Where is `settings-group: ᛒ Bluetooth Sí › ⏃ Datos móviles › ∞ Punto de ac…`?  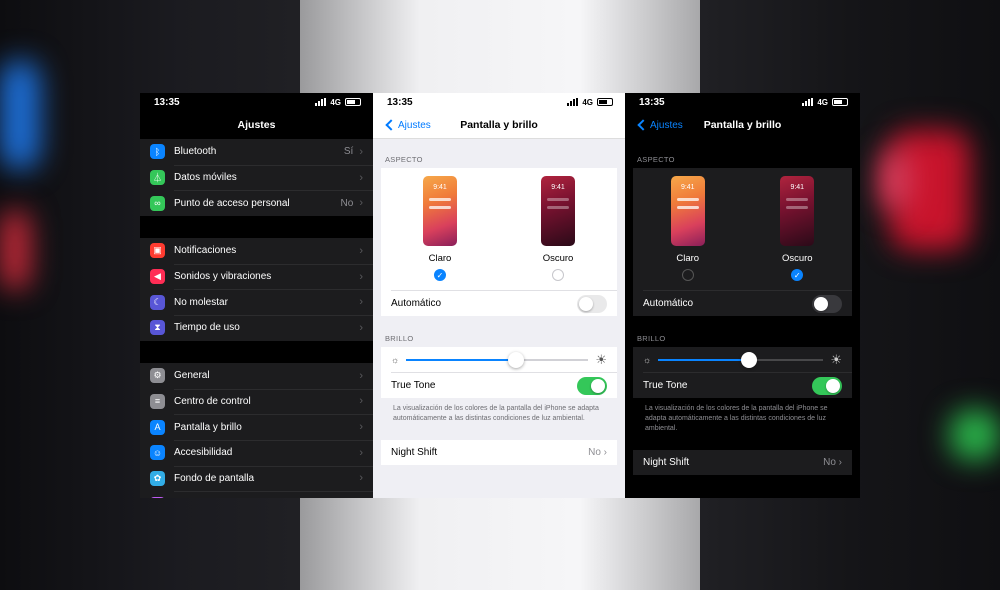
settings-group: ᛒ Bluetooth Sí › ⏃ Datos móviles › ∞ Punto de ac… is located at coordinates (256, 178).